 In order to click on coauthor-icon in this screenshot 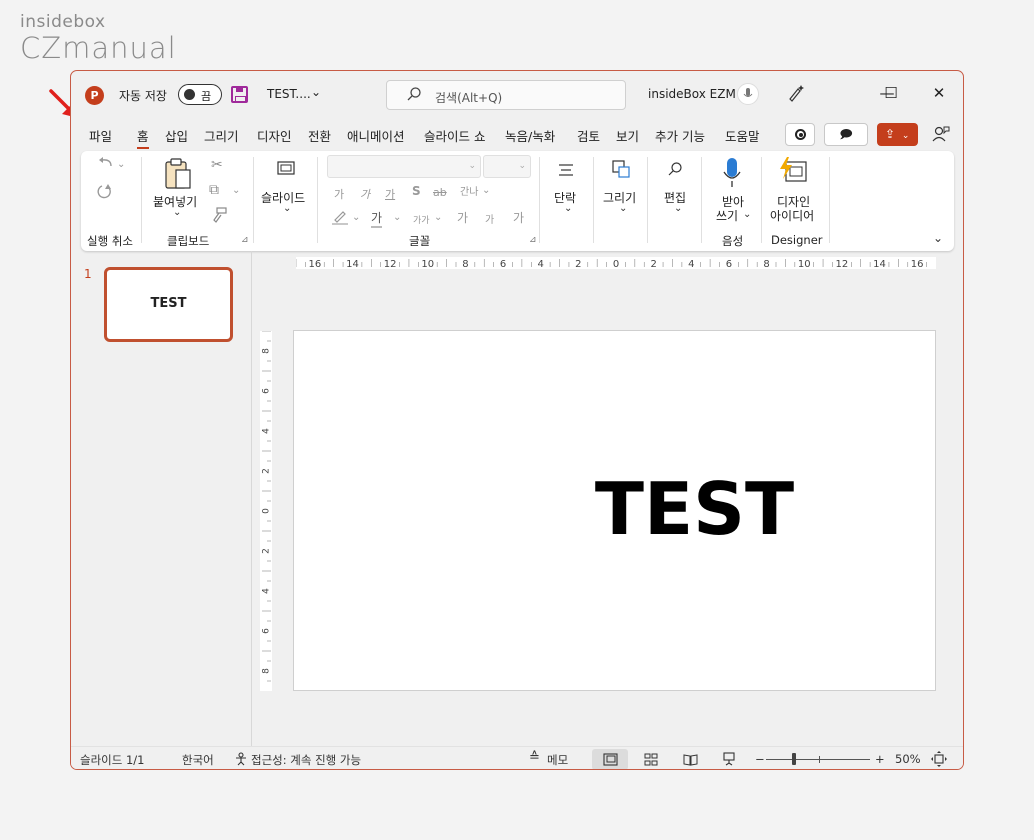, I will do `click(941, 134)`.